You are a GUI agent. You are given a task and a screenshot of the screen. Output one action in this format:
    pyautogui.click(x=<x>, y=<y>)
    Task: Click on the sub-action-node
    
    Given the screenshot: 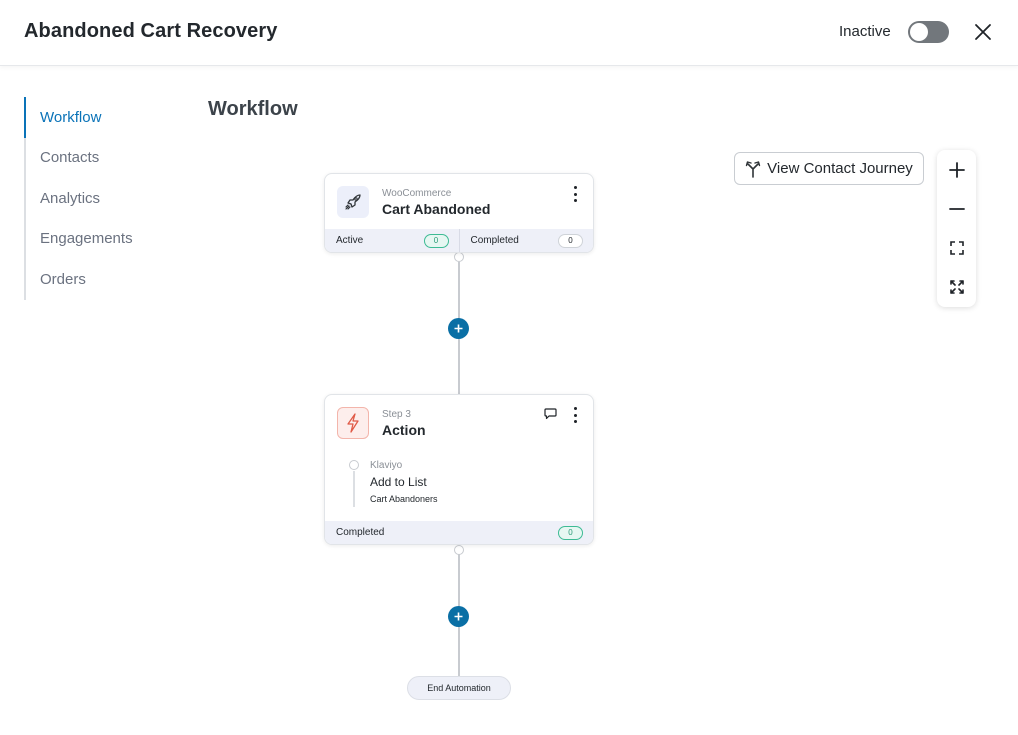 What is the action you would take?
    pyautogui.click(x=354, y=465)
    